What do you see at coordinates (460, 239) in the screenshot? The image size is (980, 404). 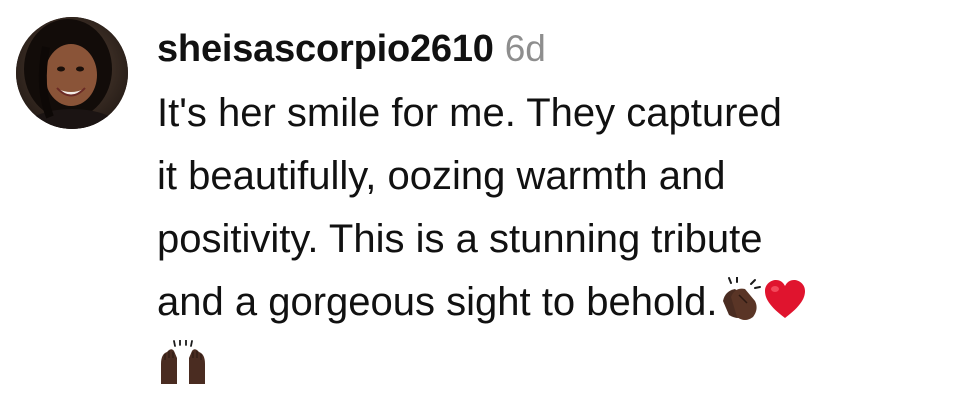 I see `comment-line: positivity. This is a stunning tribute` at bounding box center [460, 239].